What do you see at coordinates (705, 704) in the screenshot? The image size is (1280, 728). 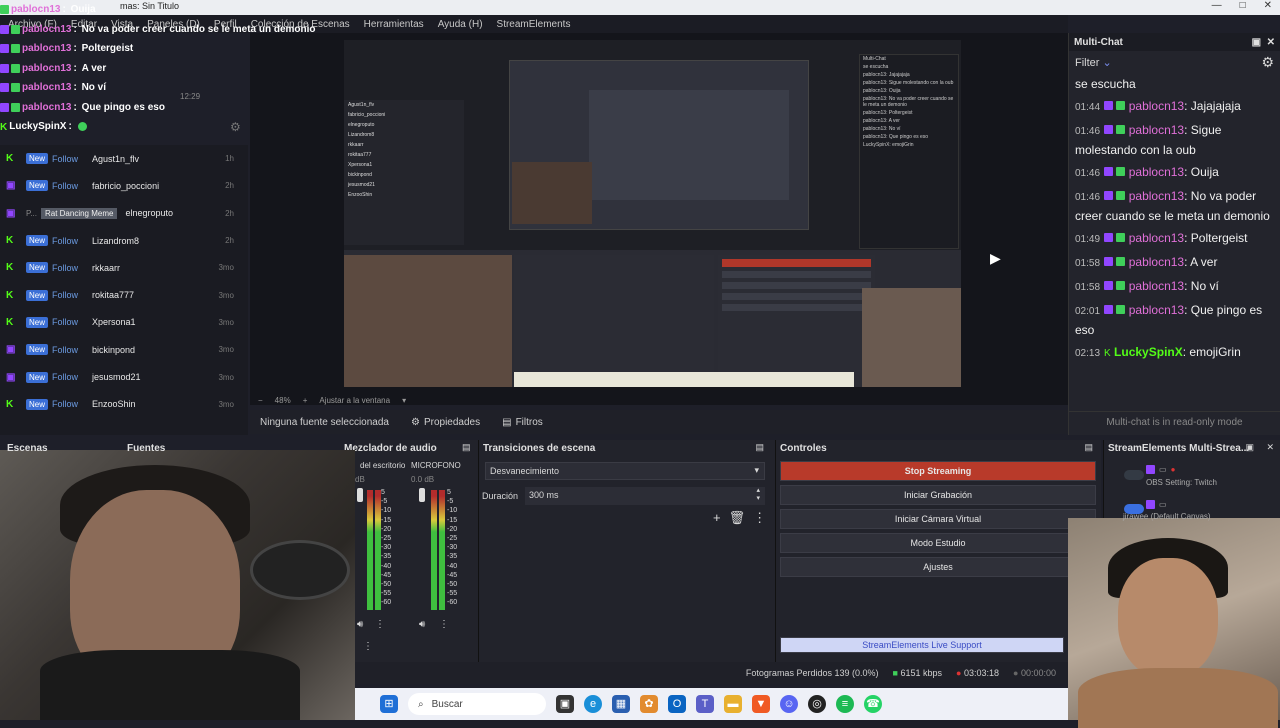 I see `teams-icon: T` at bounding box center [705, 704].